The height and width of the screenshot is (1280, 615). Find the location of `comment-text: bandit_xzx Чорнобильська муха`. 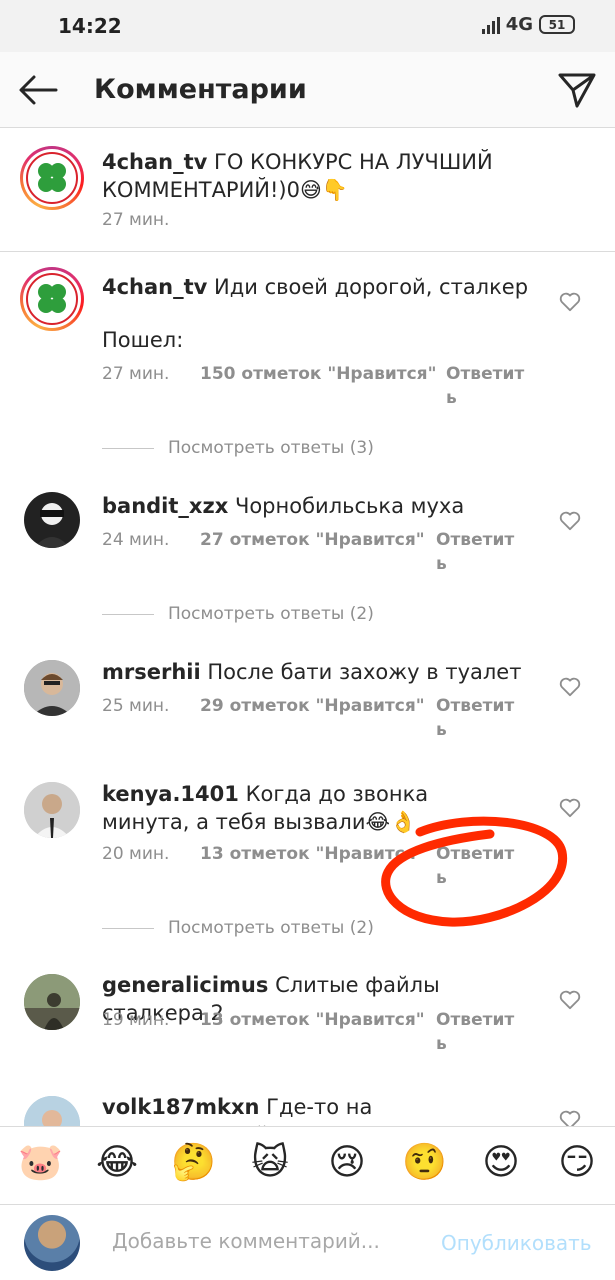

comment-text: bandit_xzx Чорнобильська муха is located at coordinates (317, 506).